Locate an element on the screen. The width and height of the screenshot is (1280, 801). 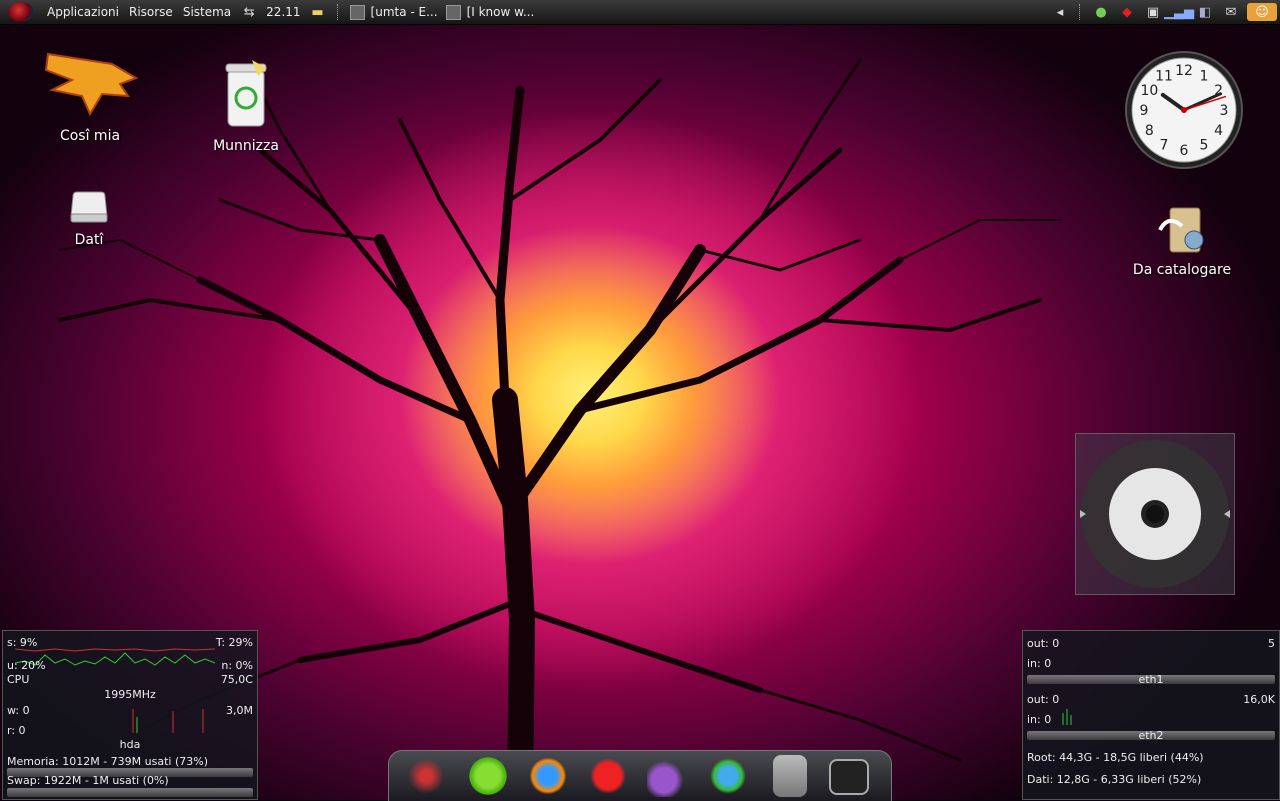
cpu-nice-text: n: 0% is located at coordinates (237, 665).